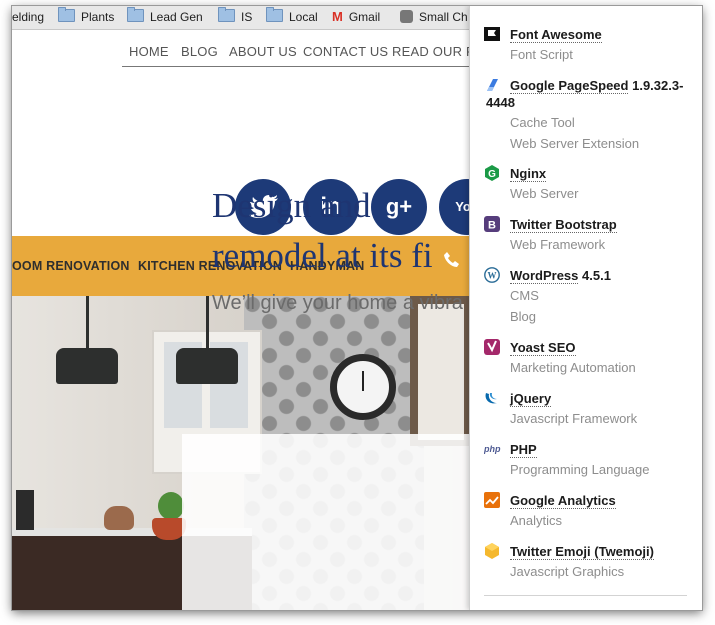 The image size is (715, 625). Describe the element at coordinates (364, 17) in the screenshot. I see `bookmark-label: Gmail` at that location.